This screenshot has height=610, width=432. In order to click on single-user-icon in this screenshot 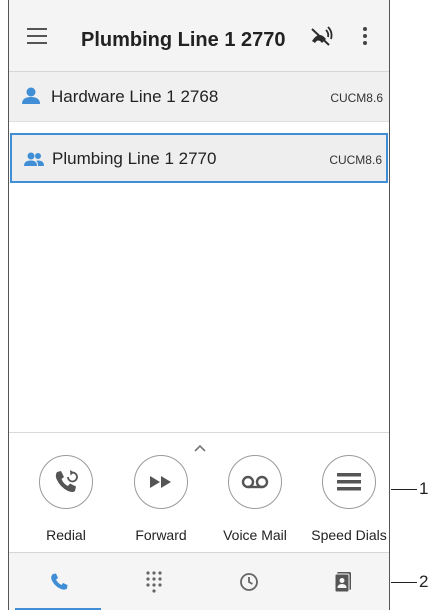, I will do `click(31, 96)`.